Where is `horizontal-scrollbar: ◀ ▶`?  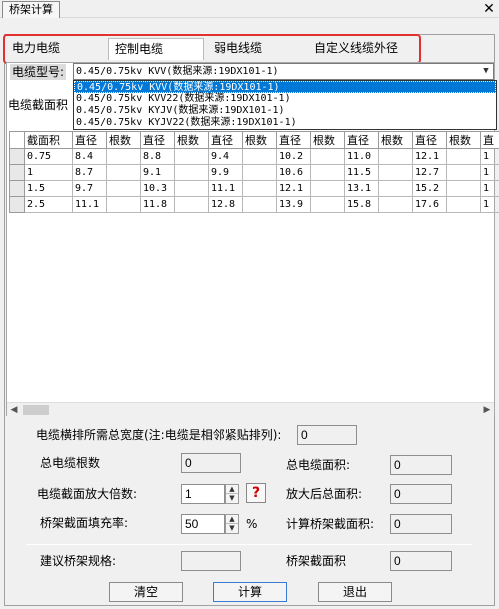 horizontal-scrollbar: ◀ ▶ is located at coordinates (250, 409).